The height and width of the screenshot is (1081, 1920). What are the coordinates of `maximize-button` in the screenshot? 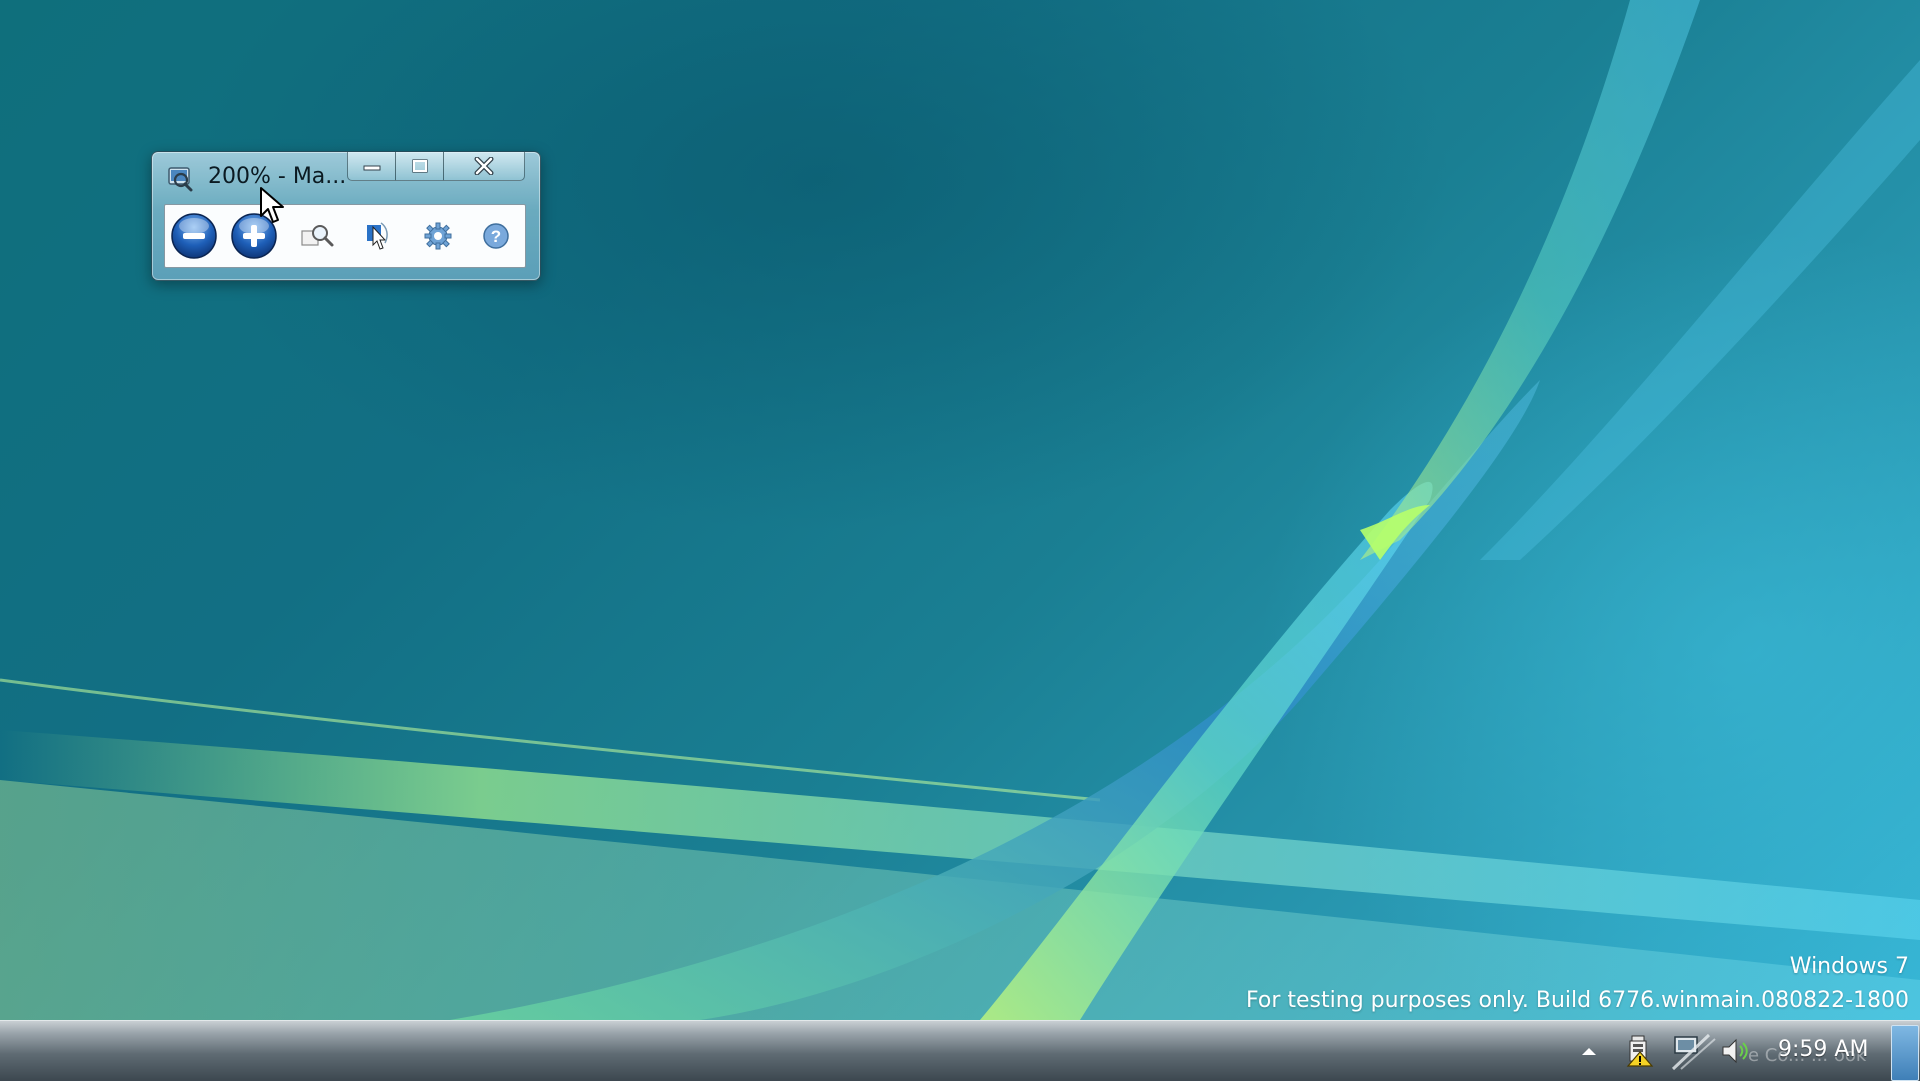 It's located at (419, 166).